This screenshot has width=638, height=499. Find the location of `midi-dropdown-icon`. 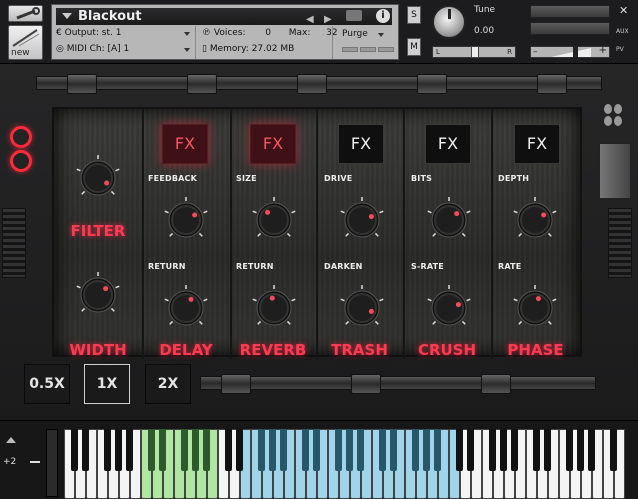

midi-dropdown-icon is located at coordinates (187, 50).